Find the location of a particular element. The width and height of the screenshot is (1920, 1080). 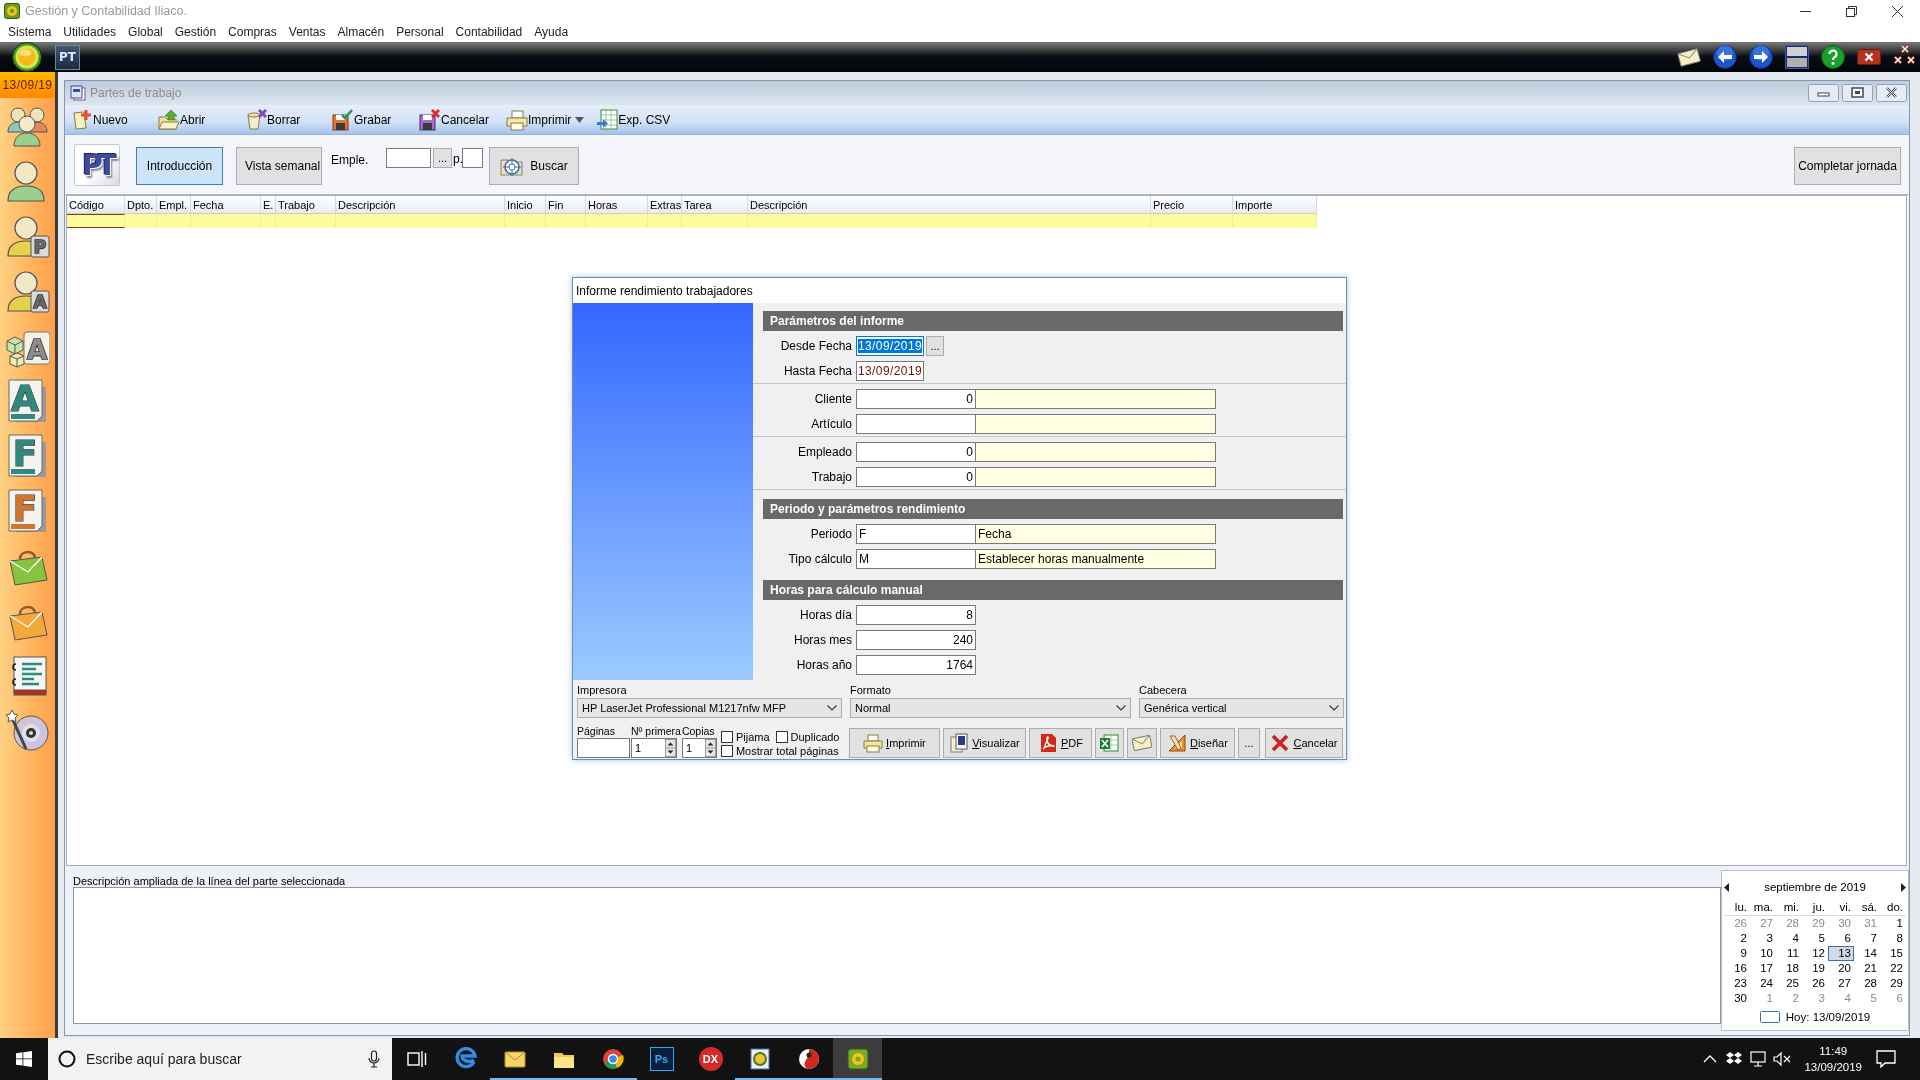

calendar-day: 13 is located at coordinates (1841, 953).